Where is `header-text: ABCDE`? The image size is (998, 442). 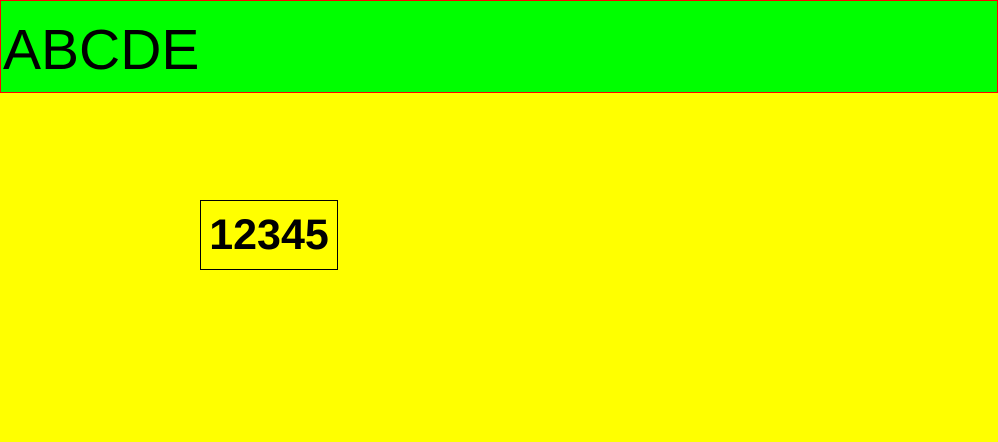 header-text: ABCDE is located at coordinates (101, 50).